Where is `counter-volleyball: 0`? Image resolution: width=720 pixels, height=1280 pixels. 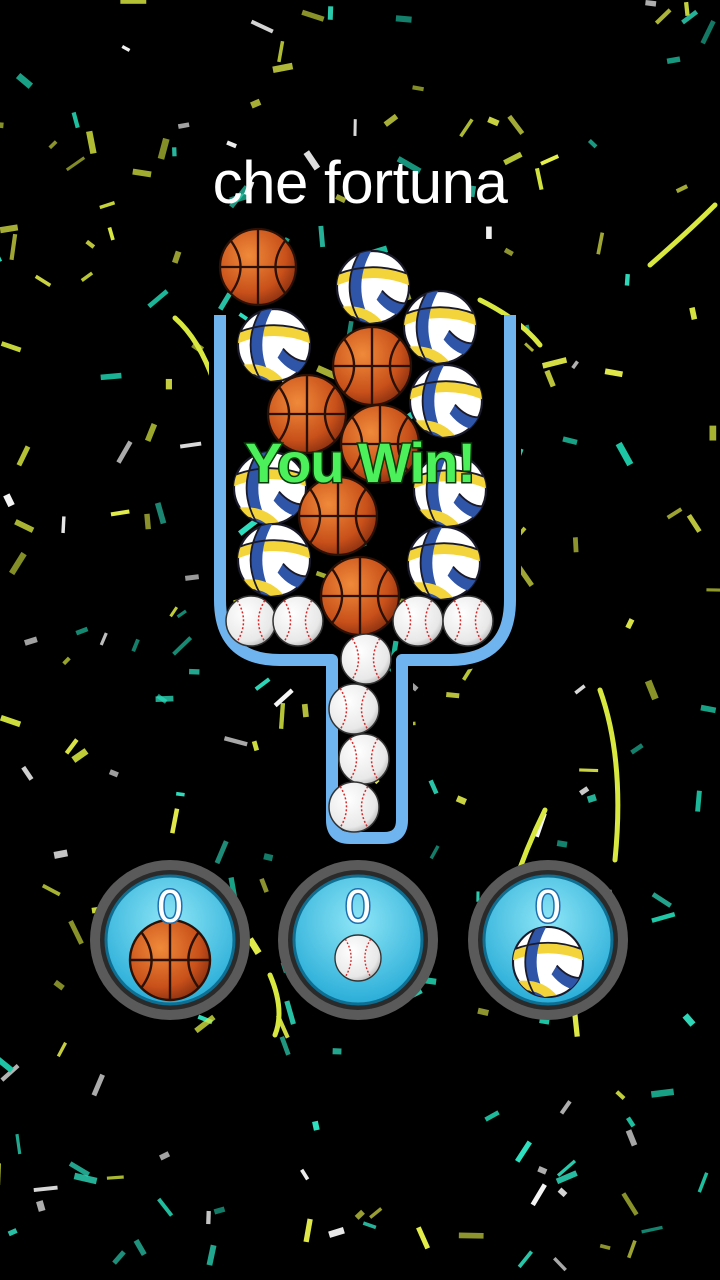
counter-volleyball: 0 is located at coordinates (548, 940).